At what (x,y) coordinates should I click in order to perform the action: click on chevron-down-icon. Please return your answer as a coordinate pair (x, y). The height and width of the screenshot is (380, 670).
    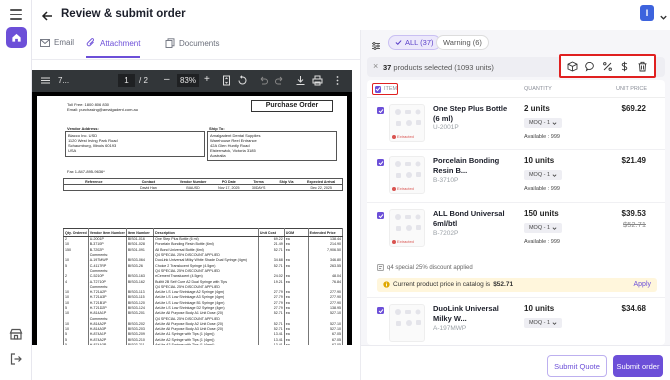
    Looking at the image, I should click on (663, 14).